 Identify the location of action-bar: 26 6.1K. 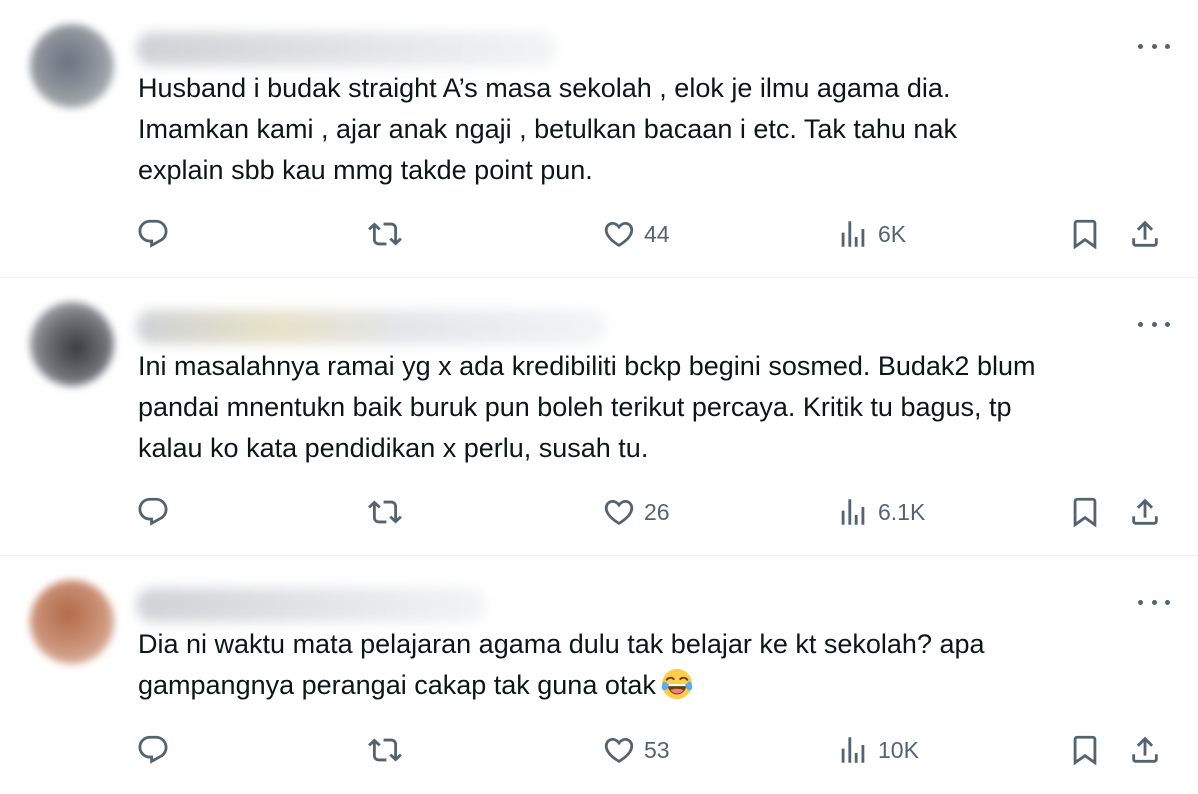
(651, 512).